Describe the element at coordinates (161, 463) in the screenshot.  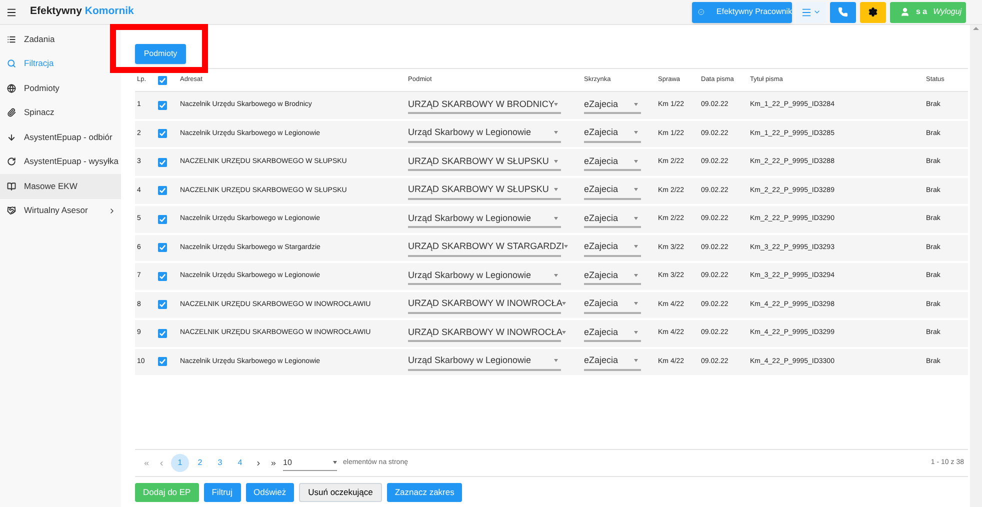
I see `previous-page-icon` at that location.